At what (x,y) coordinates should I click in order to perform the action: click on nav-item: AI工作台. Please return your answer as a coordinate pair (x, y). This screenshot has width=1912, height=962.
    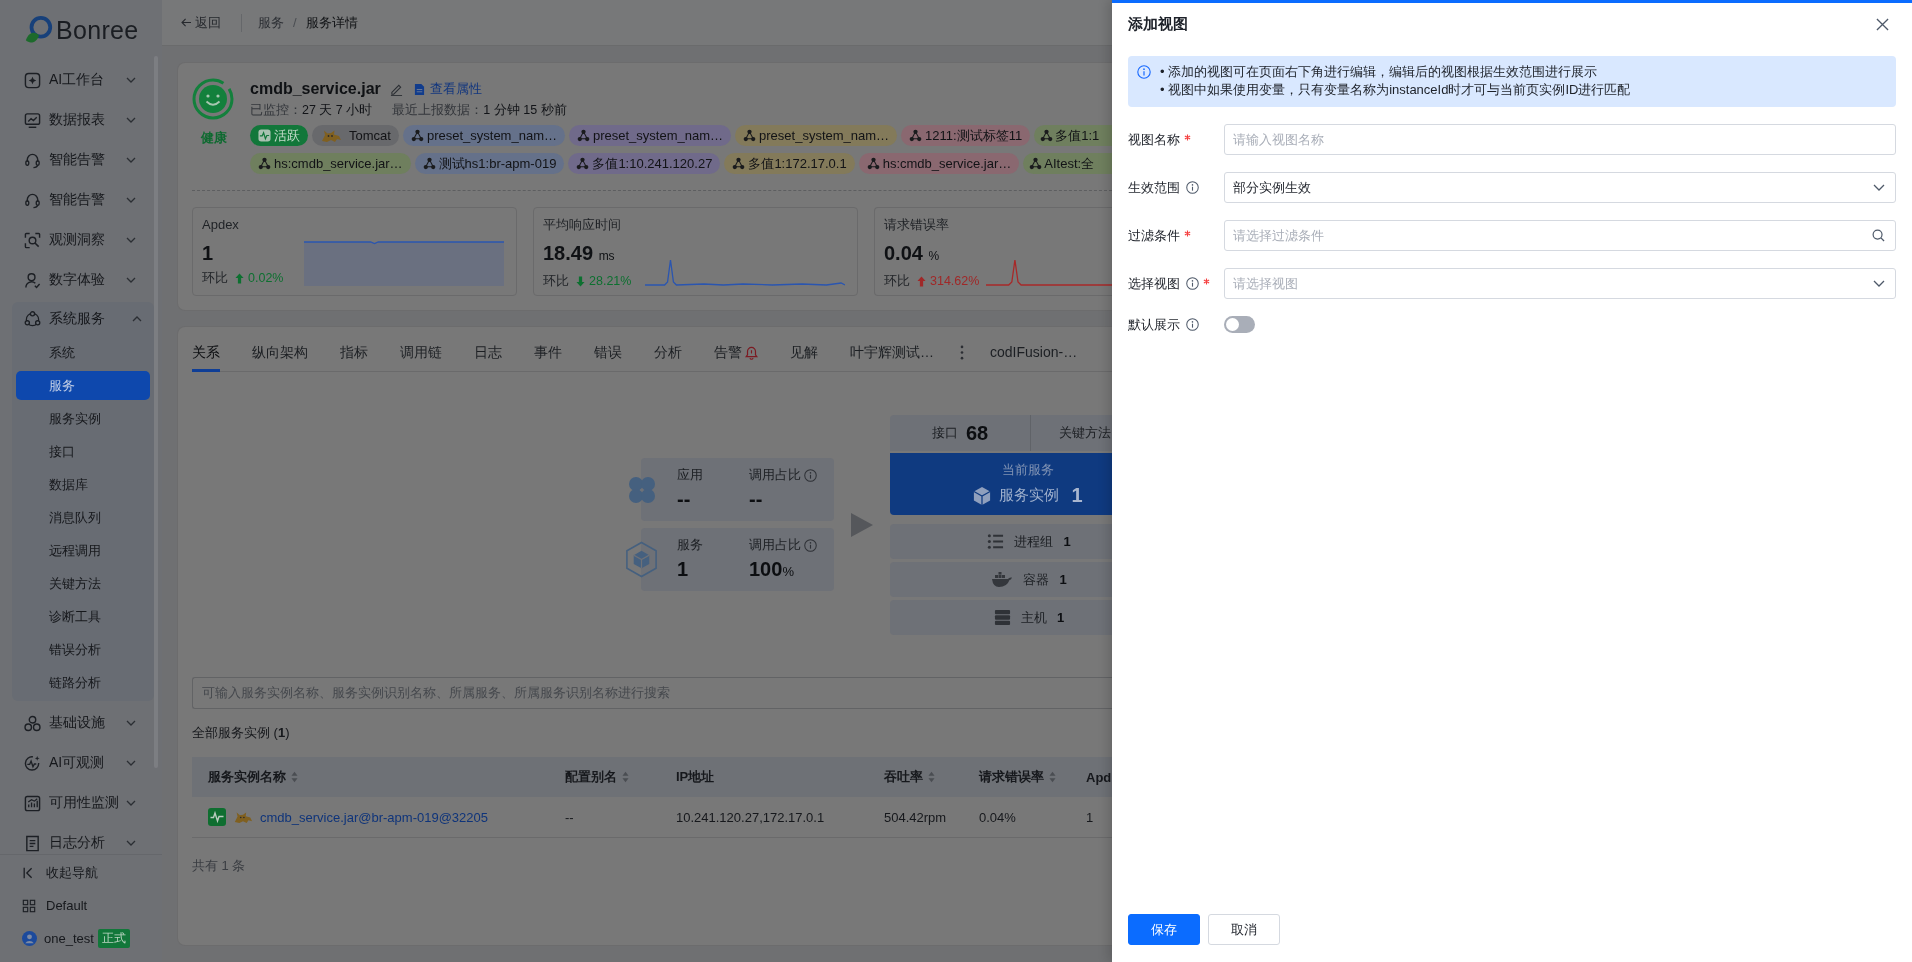
    Looking at the image, I should click on (78, 80).